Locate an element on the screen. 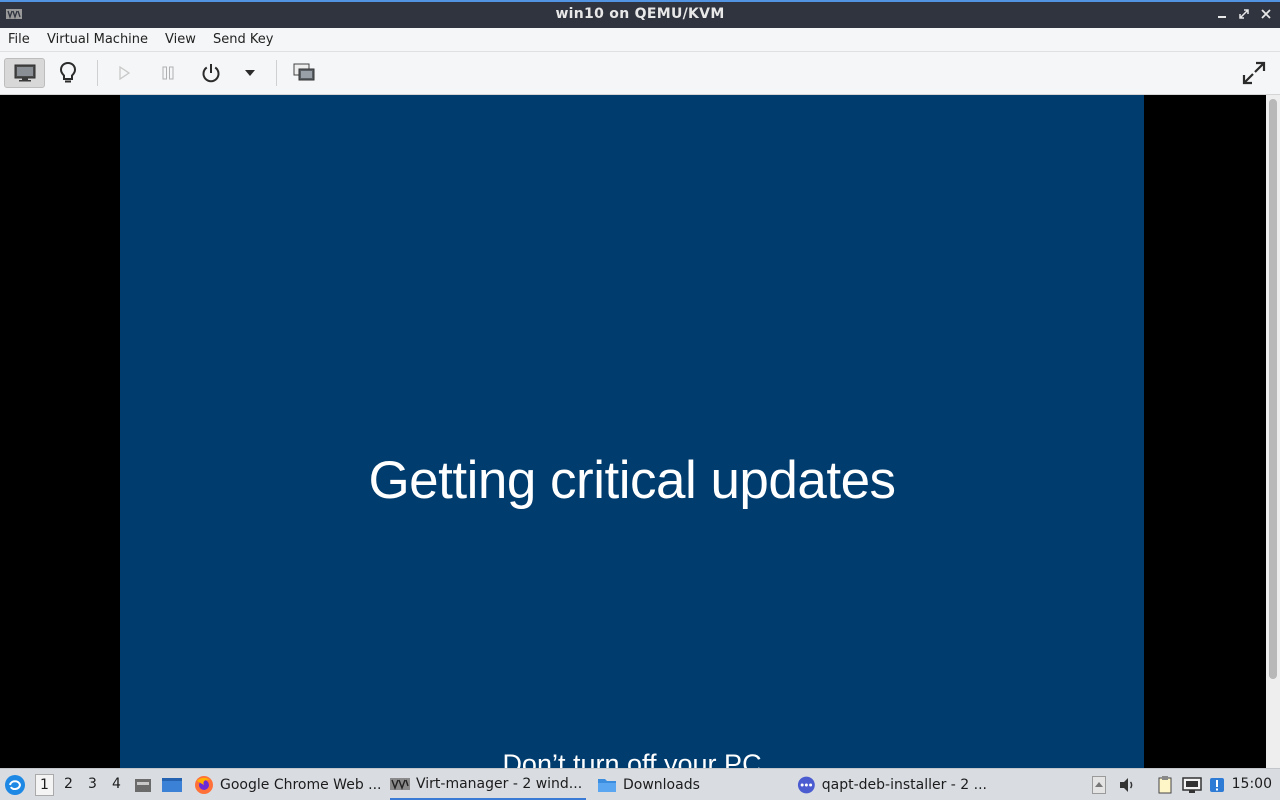  file-manager-icon is located at coordinates (143, 785).